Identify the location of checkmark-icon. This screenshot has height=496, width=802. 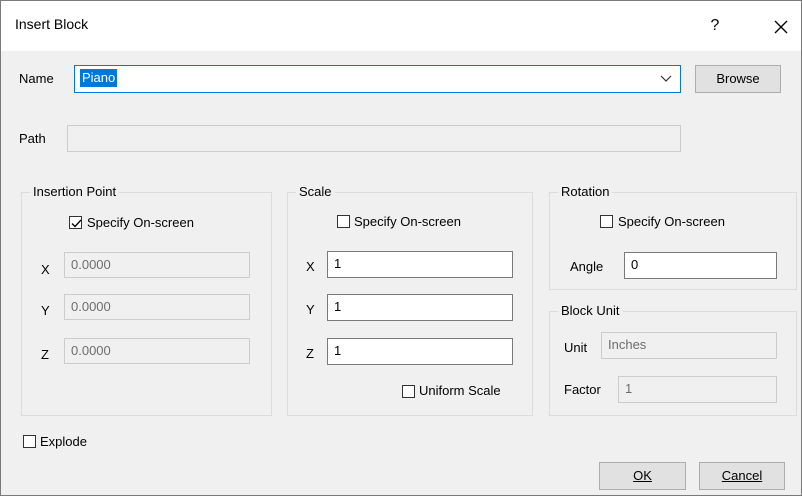
(76, 223).